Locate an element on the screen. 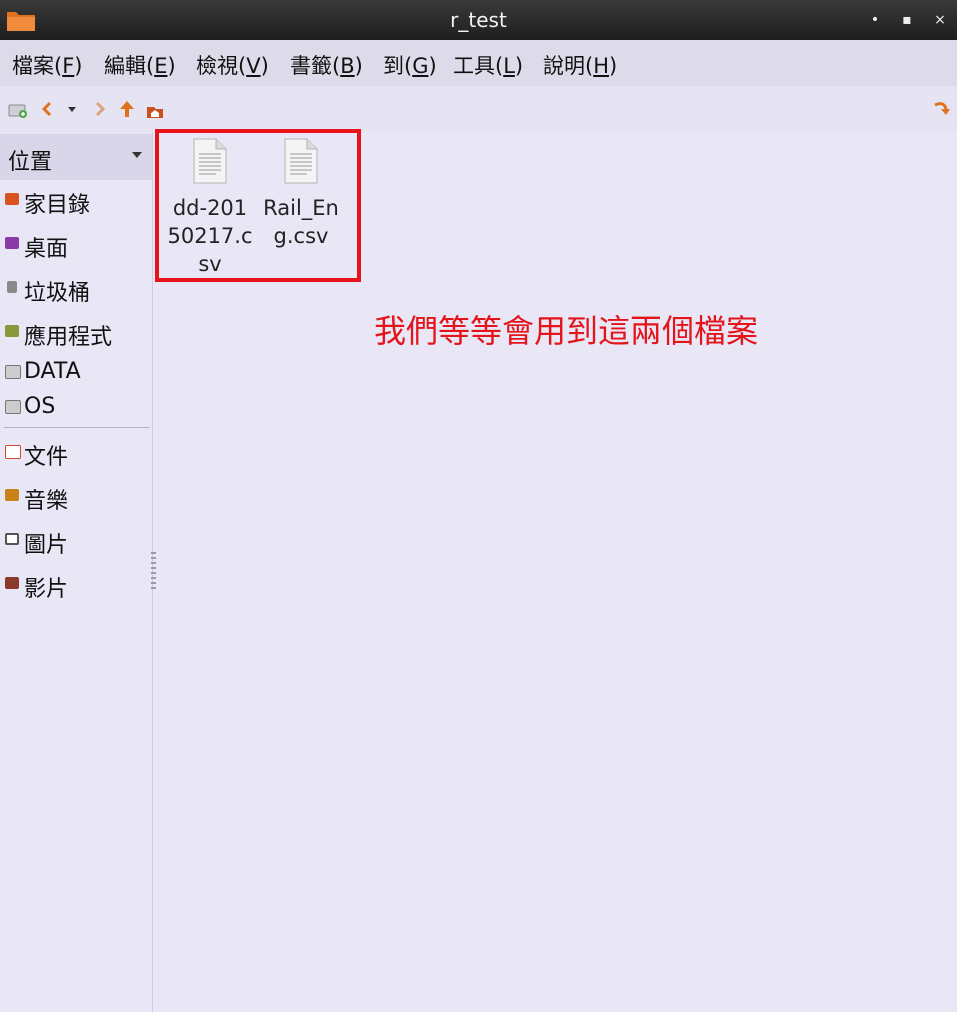 The width and height of the screenshot is (957, 1012). sidebar-item-label: 家目錄 is located at coordinates (57, 205).